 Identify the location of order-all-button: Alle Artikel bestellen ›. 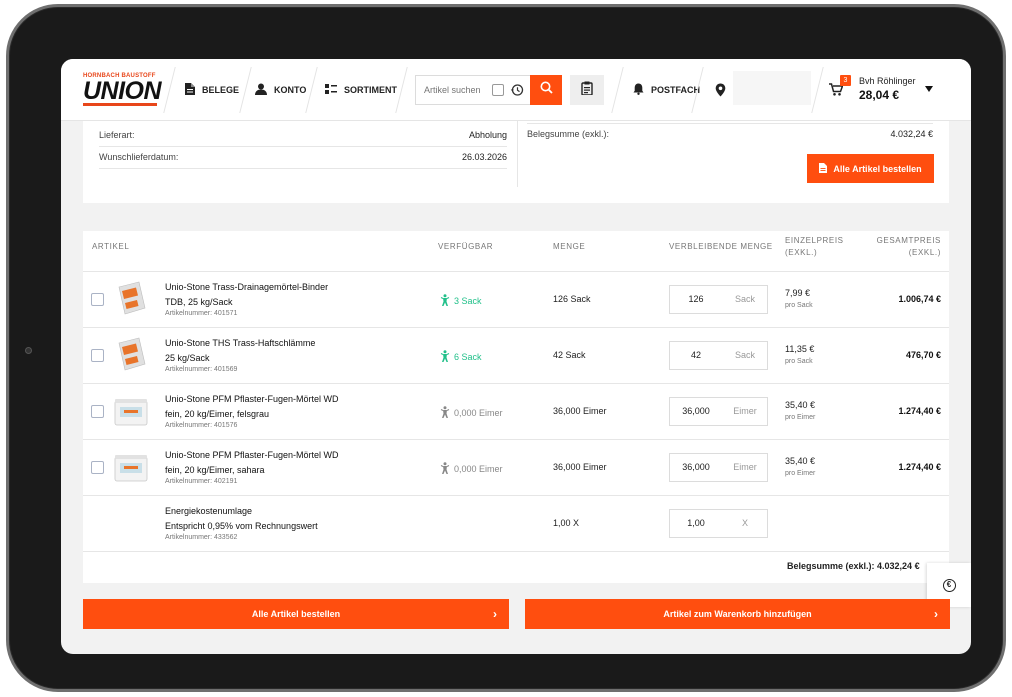
(296, 614).